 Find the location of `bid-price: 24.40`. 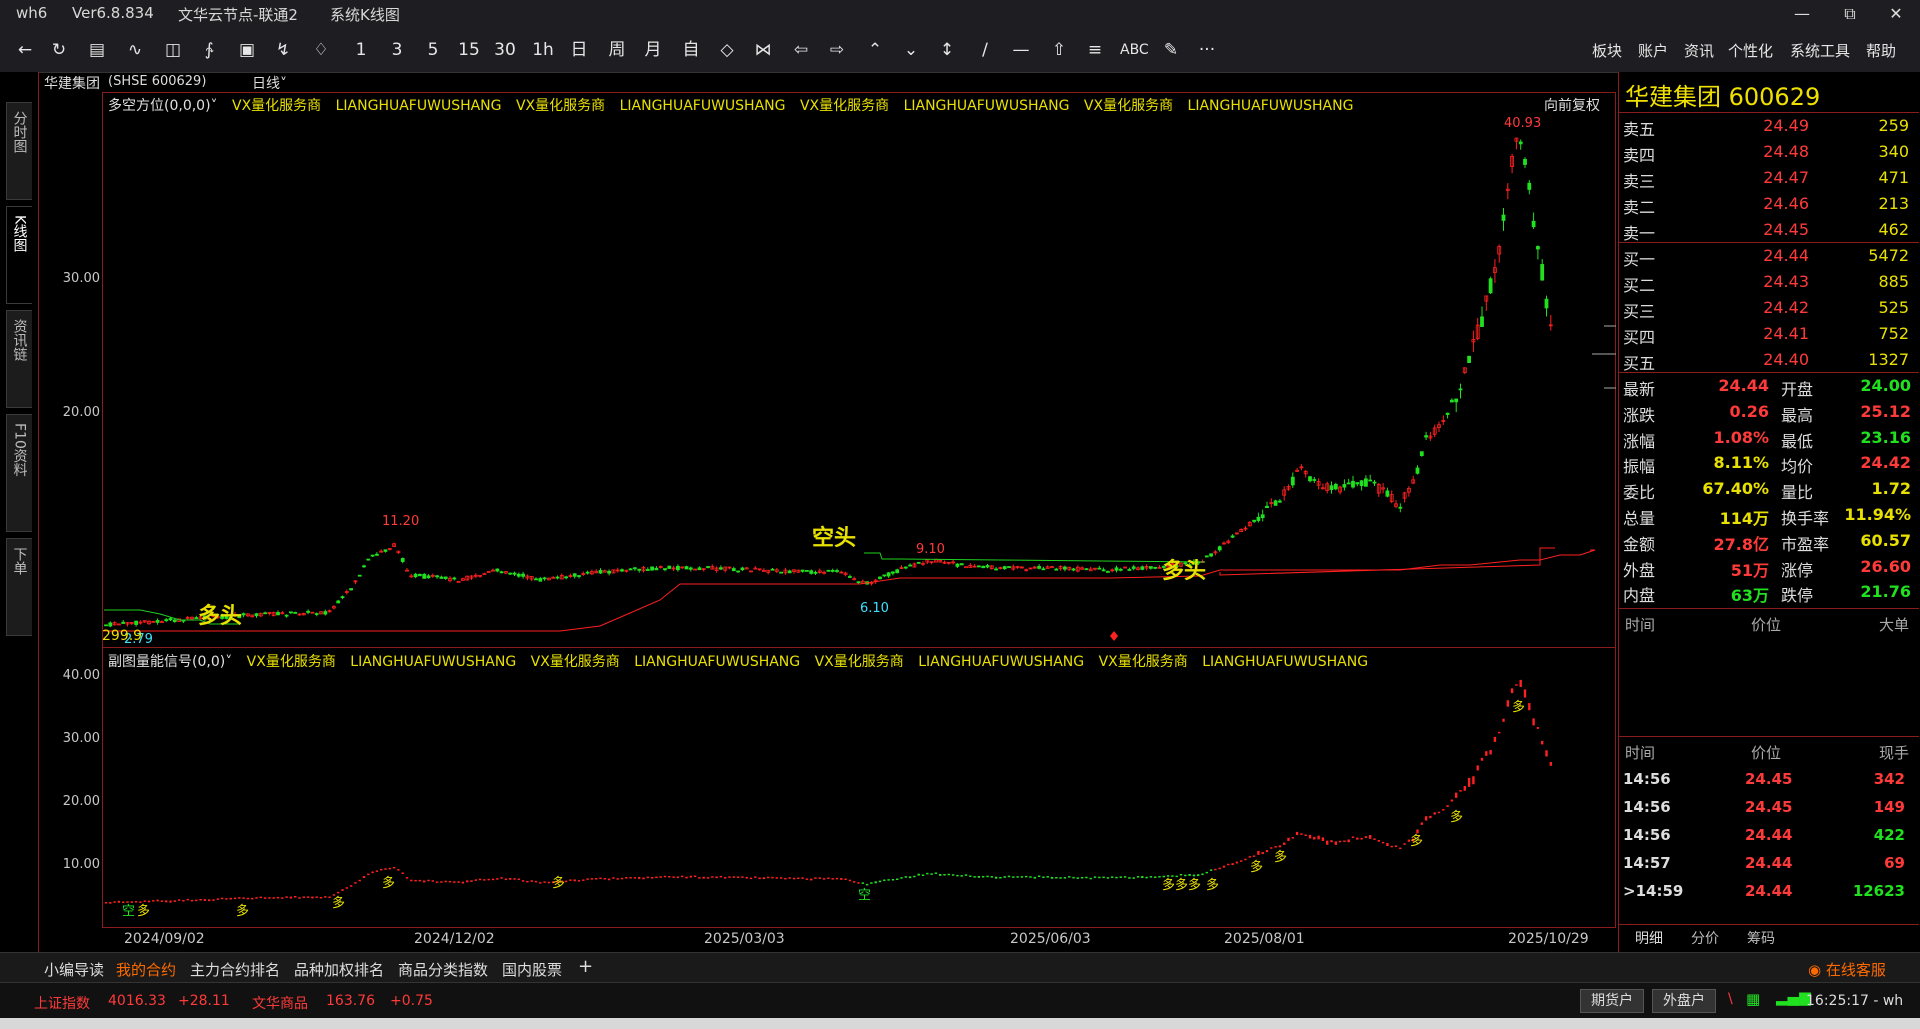

bid-price: 24.40 is located at coordinates (1786, 359).